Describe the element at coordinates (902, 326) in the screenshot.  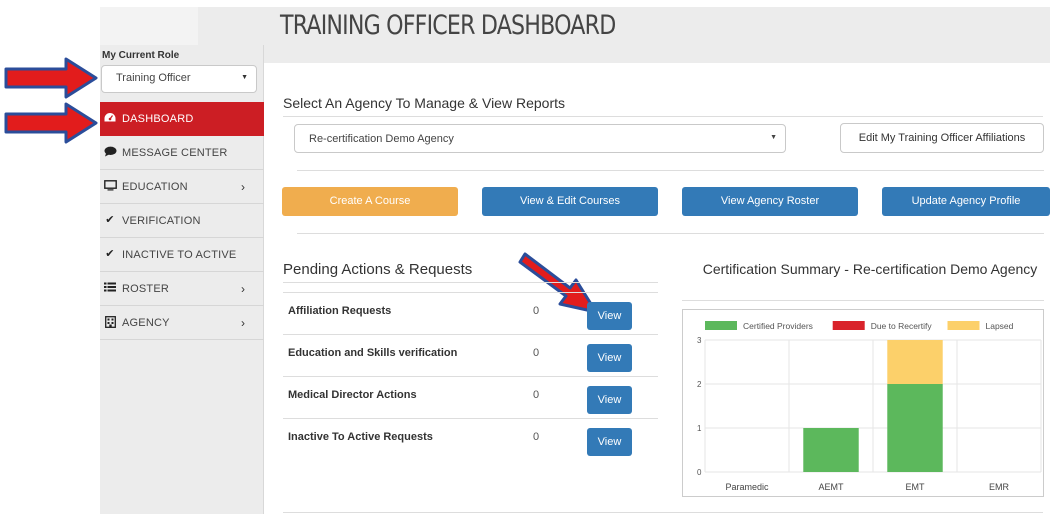
I see `legend-label: Due to Recertify` at that location.